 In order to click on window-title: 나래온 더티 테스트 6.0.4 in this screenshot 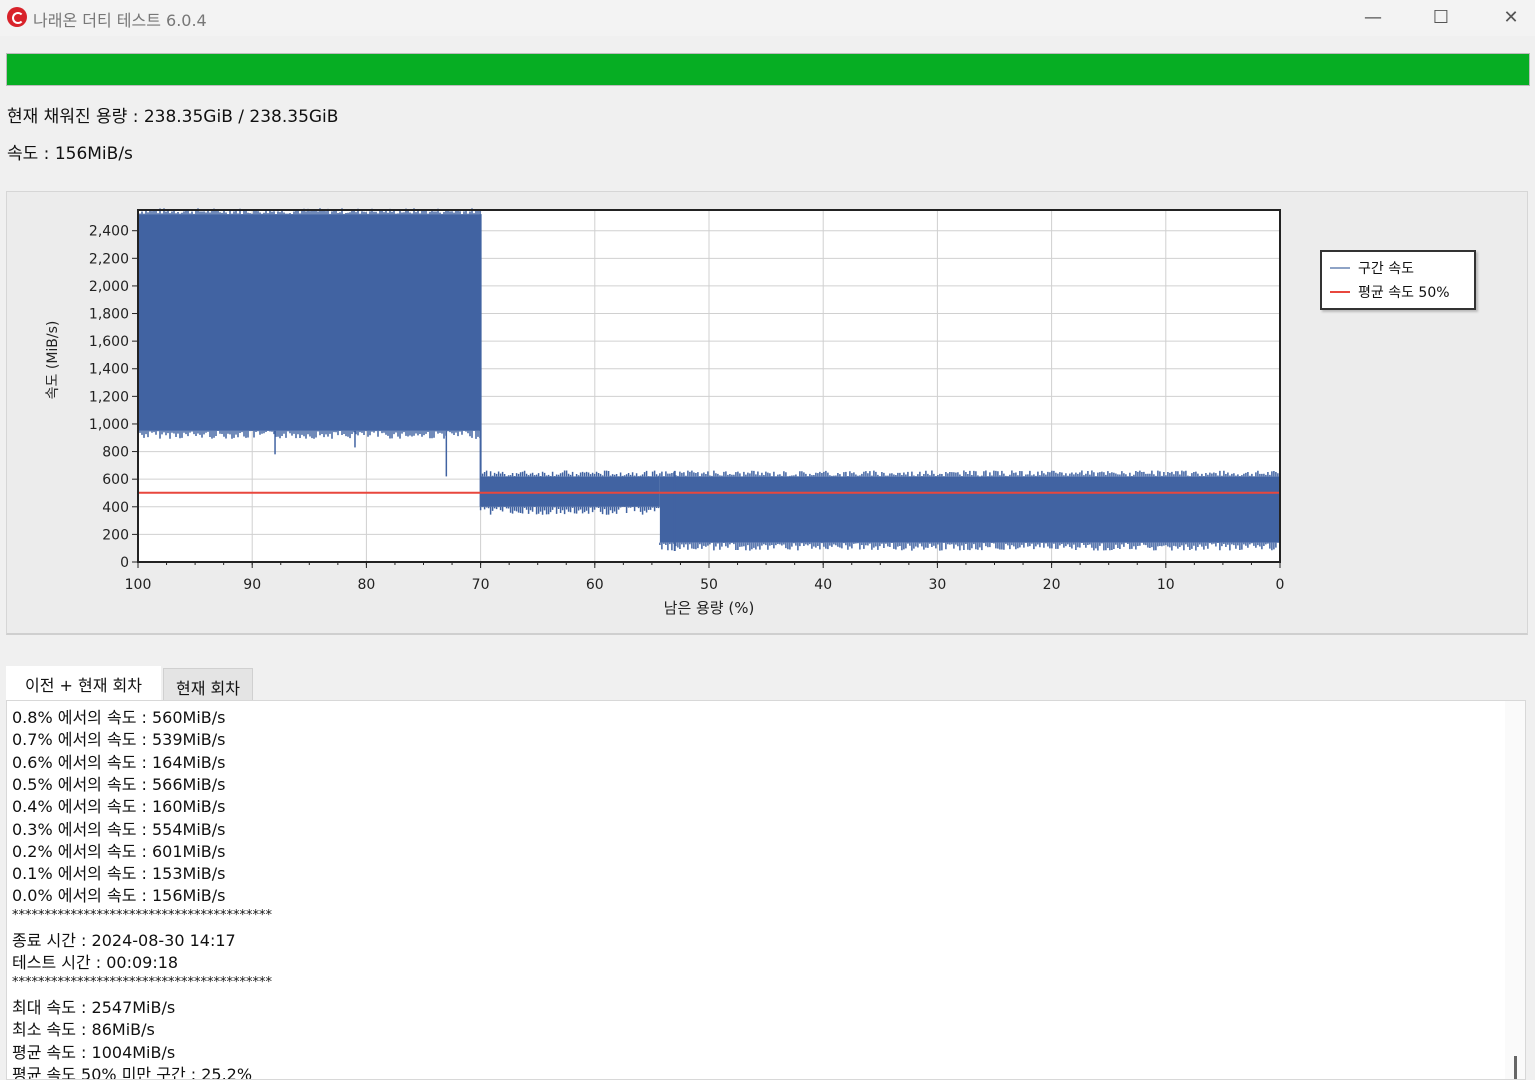, I will do `click(120, 20)`.